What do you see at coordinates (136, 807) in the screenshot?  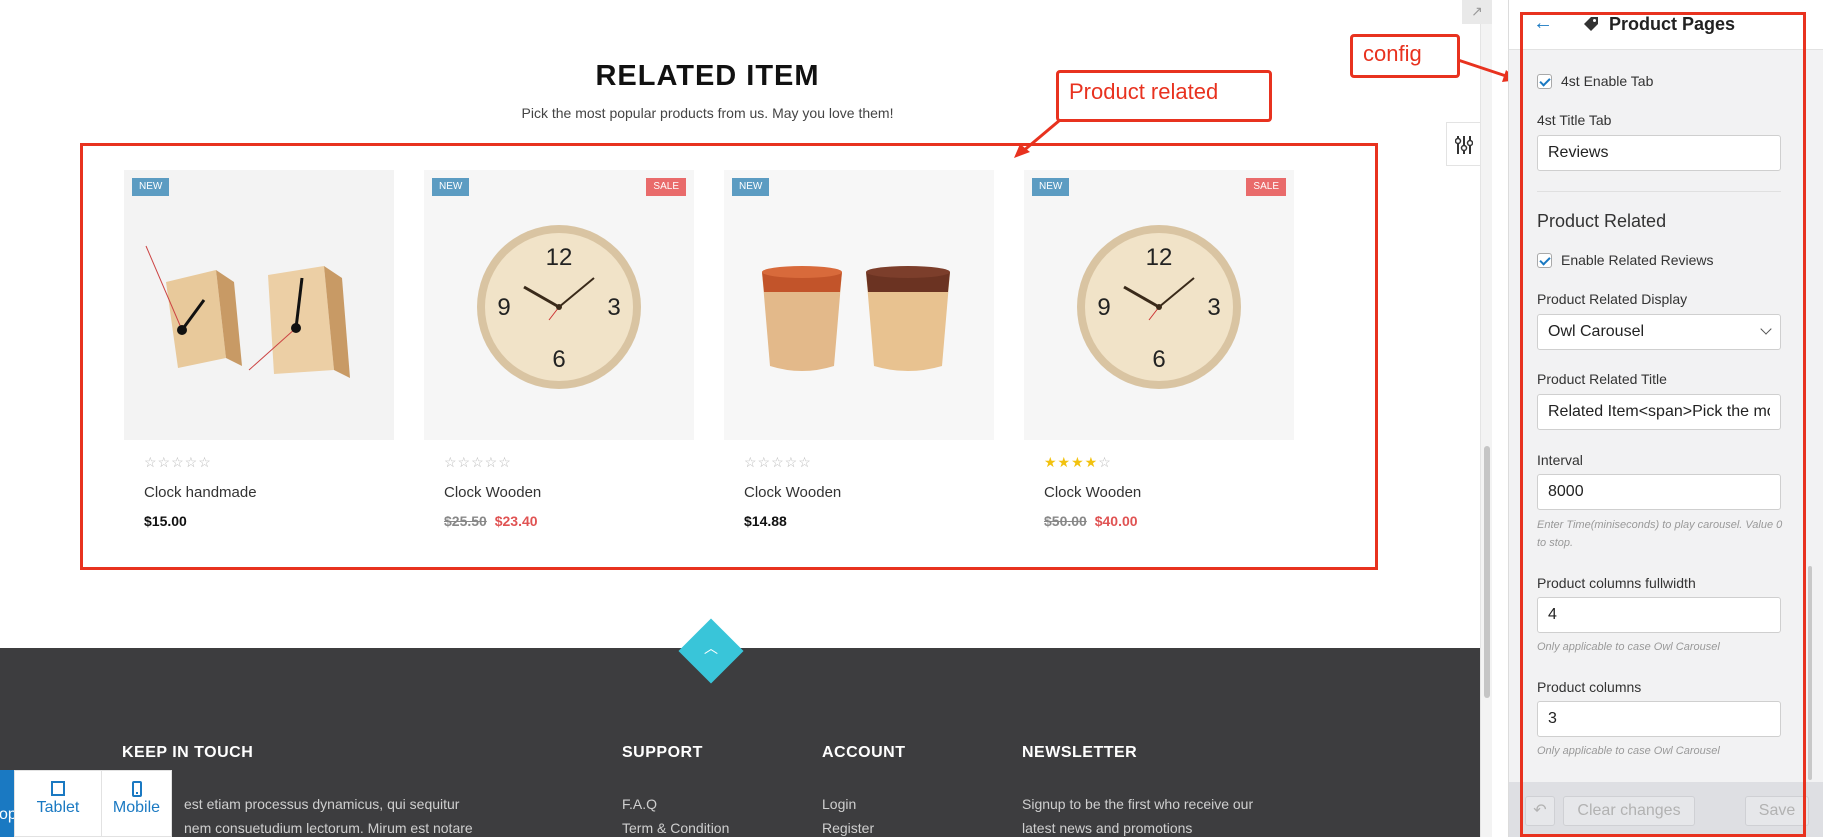 I see `mobile-device-label: Mobile` at bounding box center [136, 807].